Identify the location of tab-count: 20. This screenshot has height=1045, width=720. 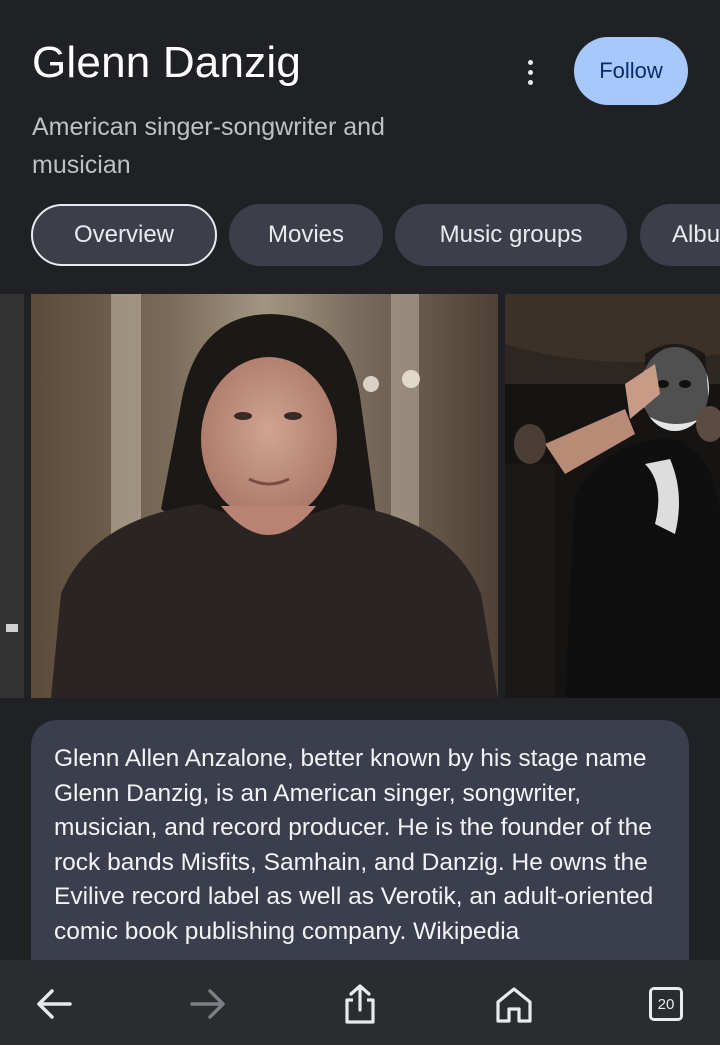
(666, 1004).